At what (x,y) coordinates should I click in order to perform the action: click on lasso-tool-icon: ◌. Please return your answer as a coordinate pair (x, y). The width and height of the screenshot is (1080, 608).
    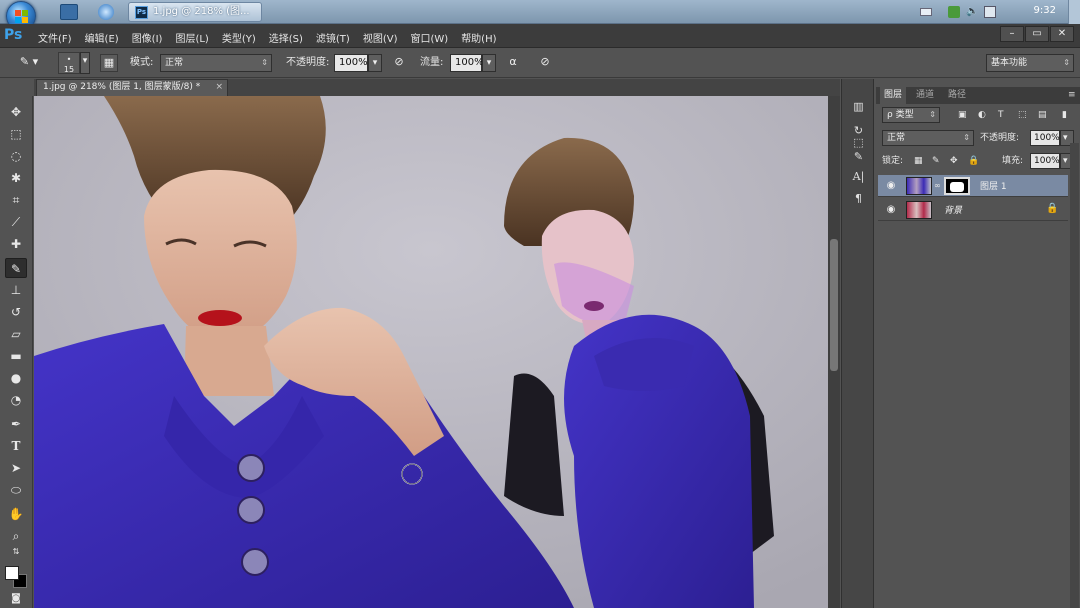
    Looking at the image, I should click on (16, 156).